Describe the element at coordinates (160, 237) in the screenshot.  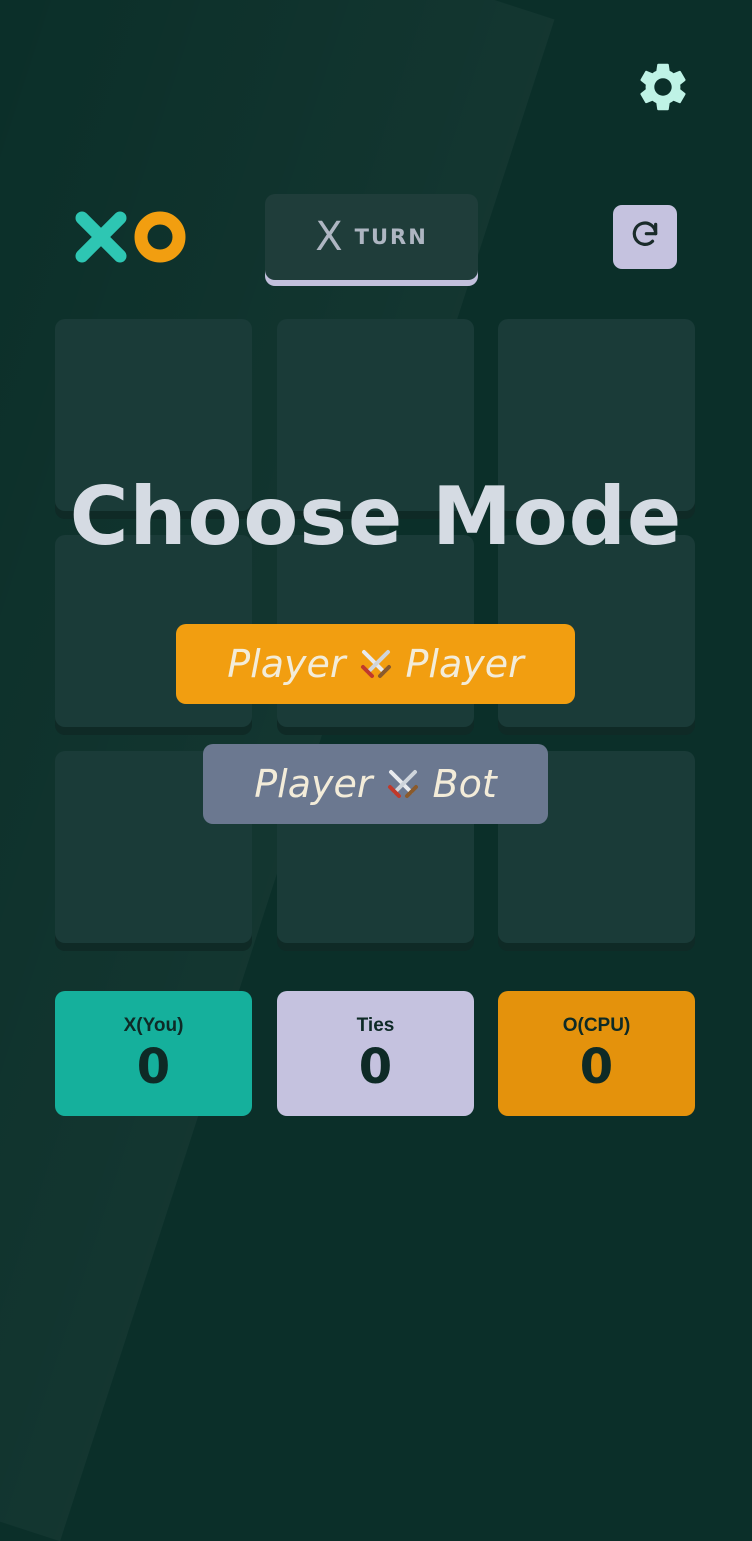
I see `logo-o-mark` at that location.